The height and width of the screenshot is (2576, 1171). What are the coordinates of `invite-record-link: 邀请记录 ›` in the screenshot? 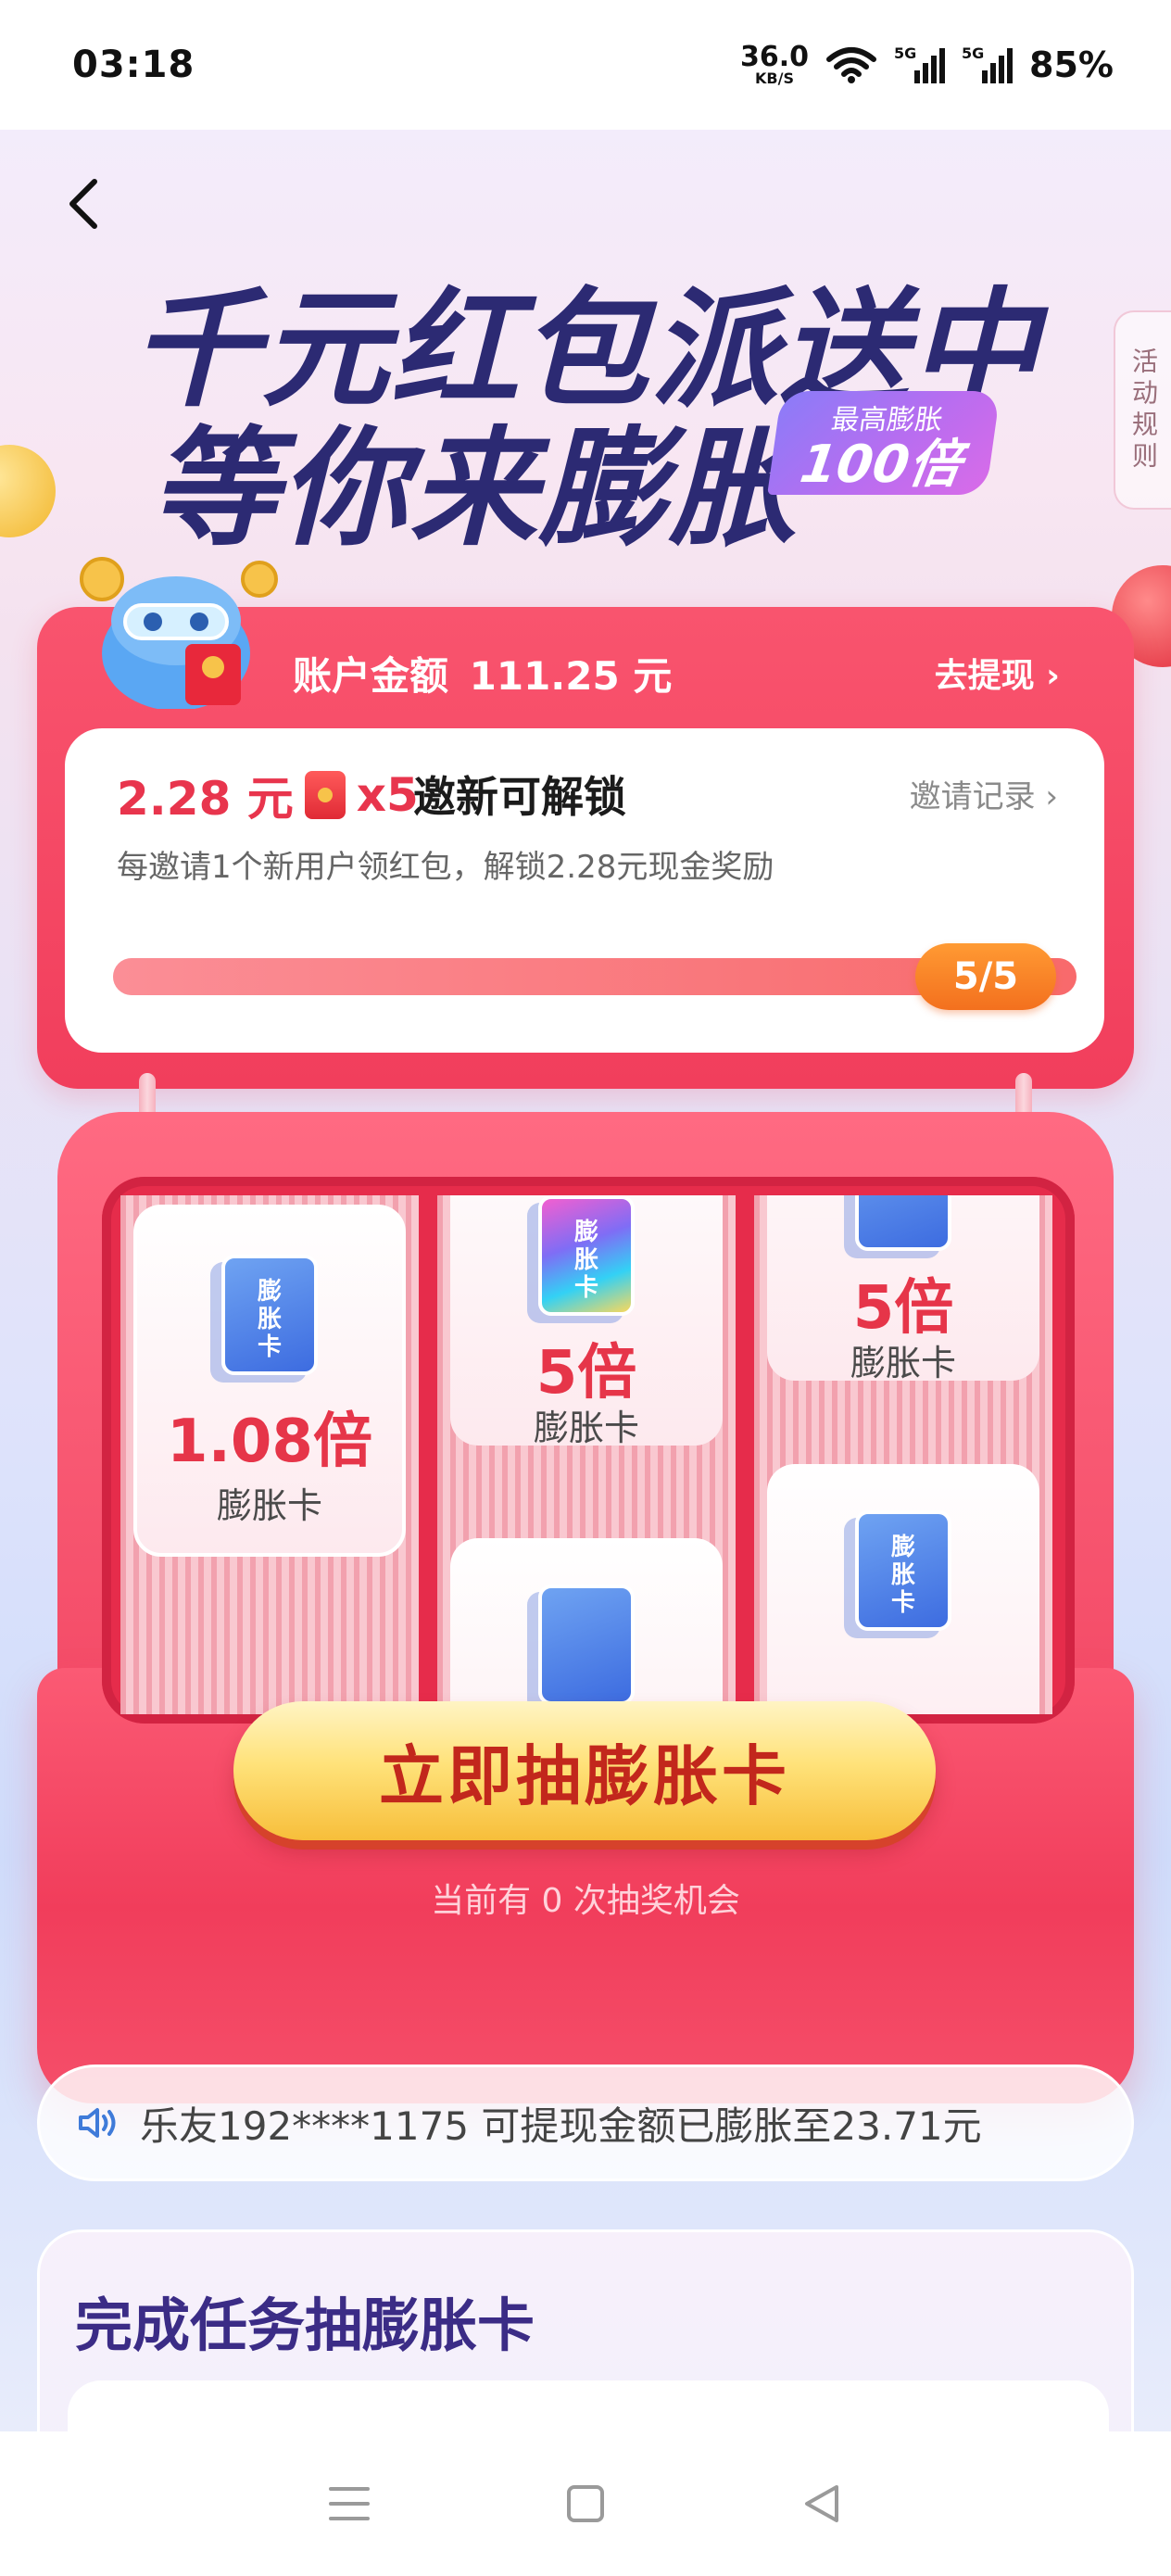 It's located at (984, 793).